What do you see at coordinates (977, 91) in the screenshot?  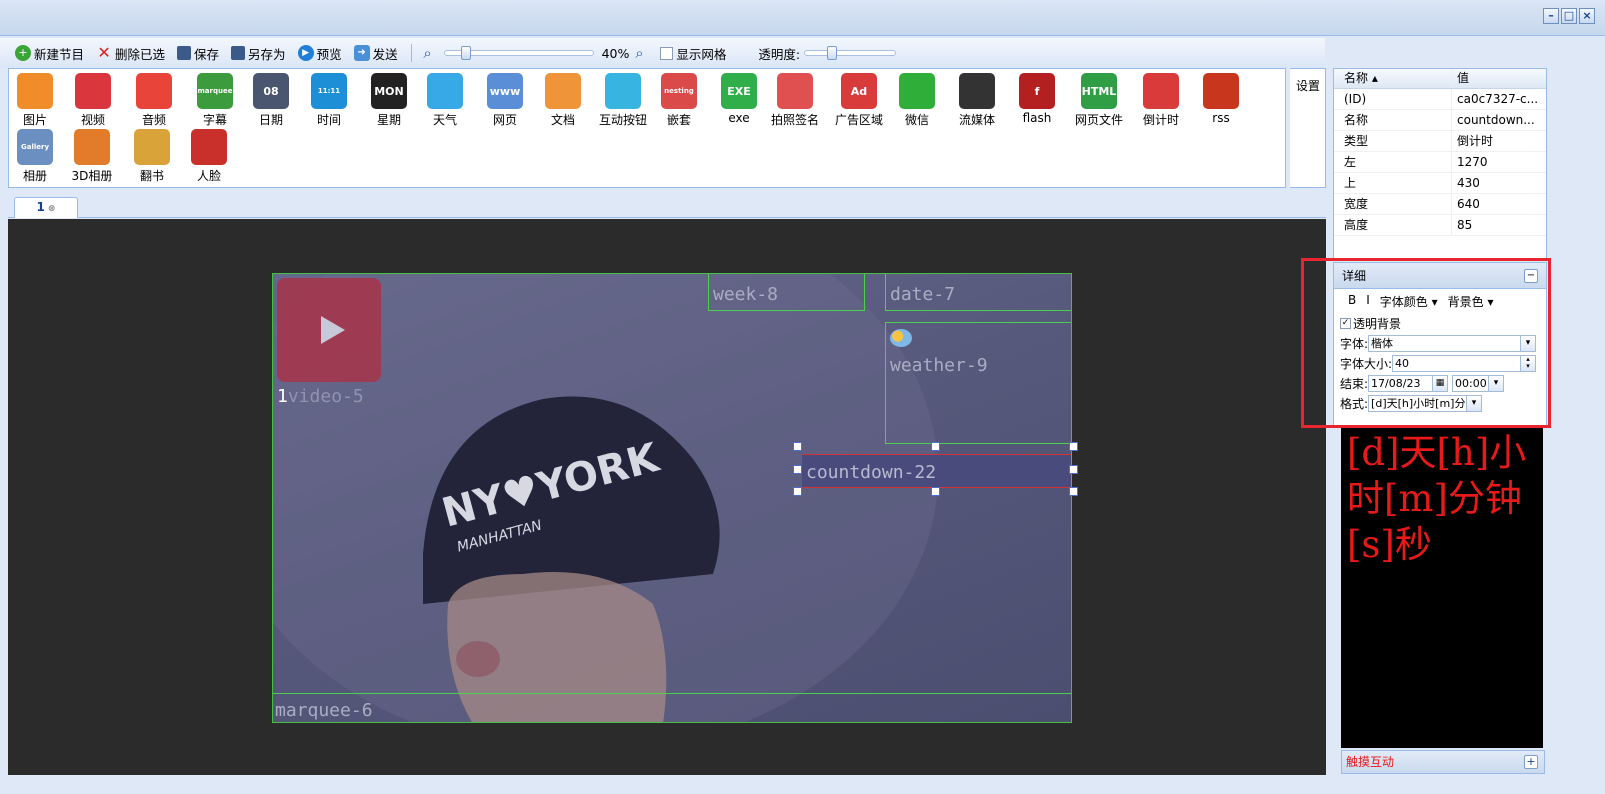 I see `streaming-icon` at bounding box center [977, 91].